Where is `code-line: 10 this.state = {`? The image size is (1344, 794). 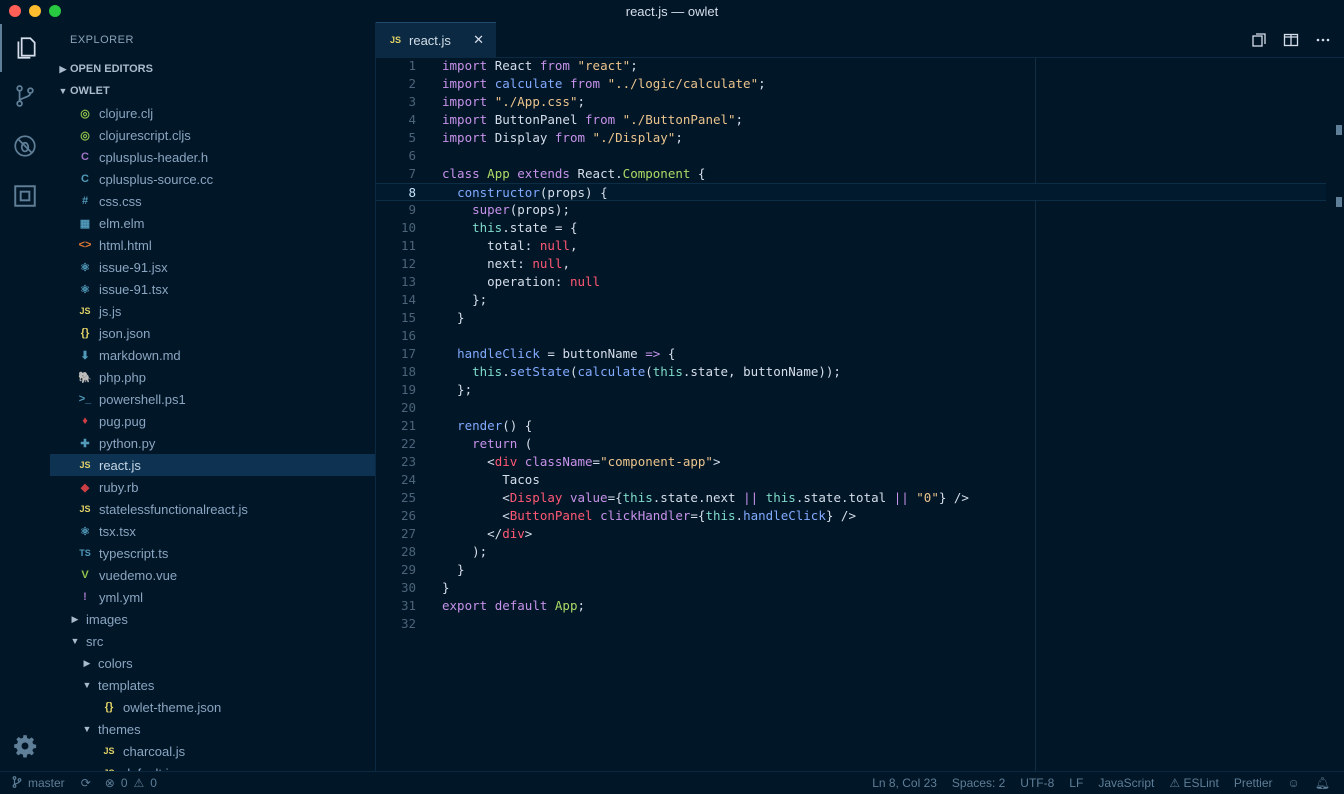 code-line: 10 this.state = { is located at coordinates (851, 228).